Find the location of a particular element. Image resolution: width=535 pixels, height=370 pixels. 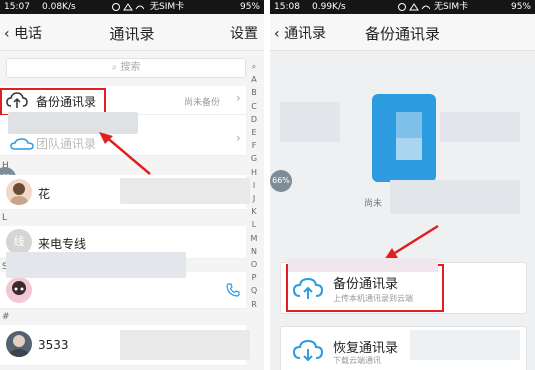

status-time: 15:08 is located at coordinates (287, 7).